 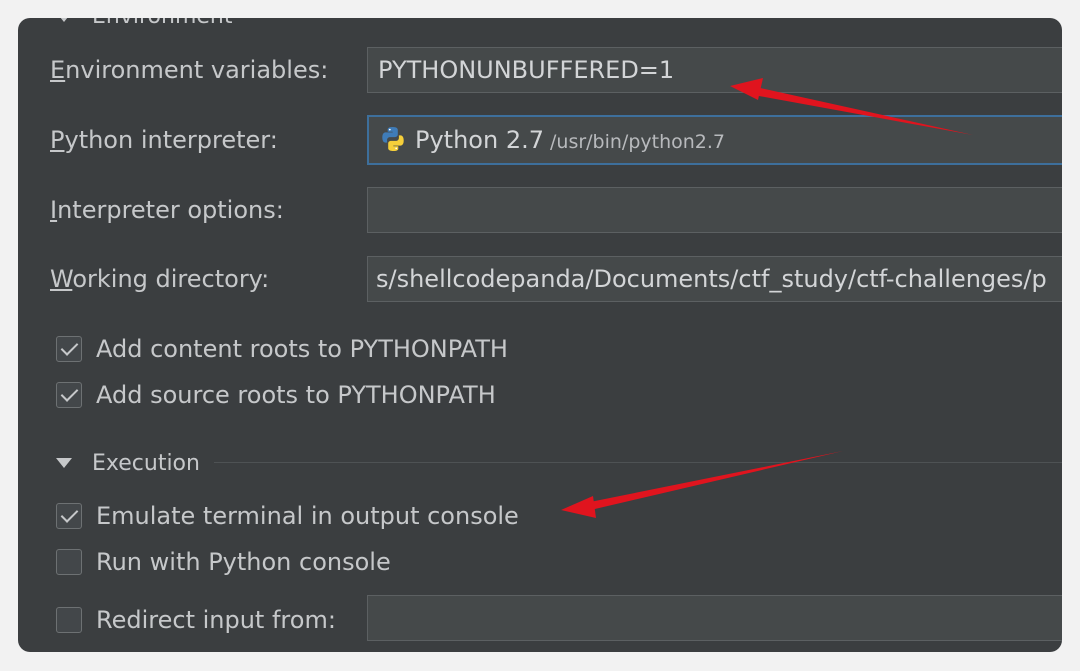 I want to click on execution-section-label: Execution, so click(x=146, y=463).